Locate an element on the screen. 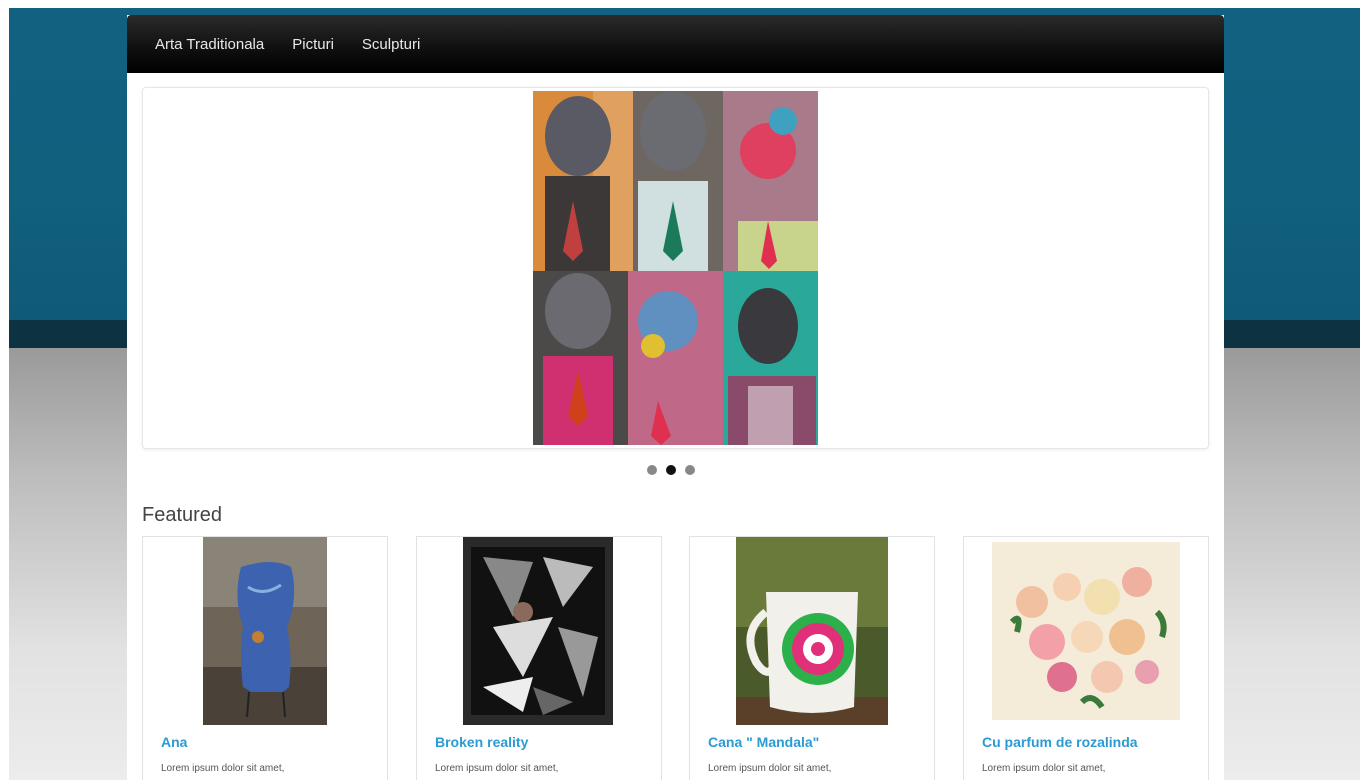 Image resolution: width=1365 pixels, height=780 pixels. carousel-indicators is located at coordinates (671, 470).